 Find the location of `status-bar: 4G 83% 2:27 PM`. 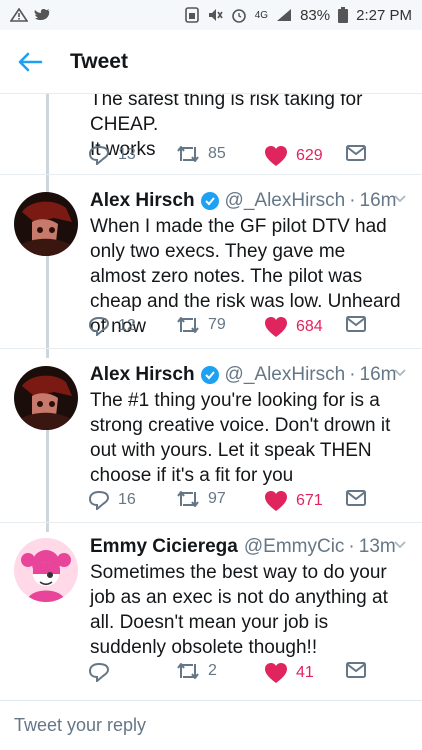

status-bar: 4G 83% 2:27 PM is located at coordinates (211, 15).